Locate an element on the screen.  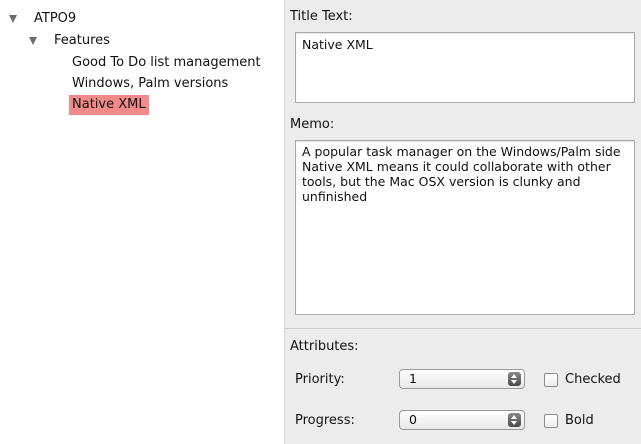
outline-item-good-to-do: Good To Do list management is located at coordinates (166, 63).